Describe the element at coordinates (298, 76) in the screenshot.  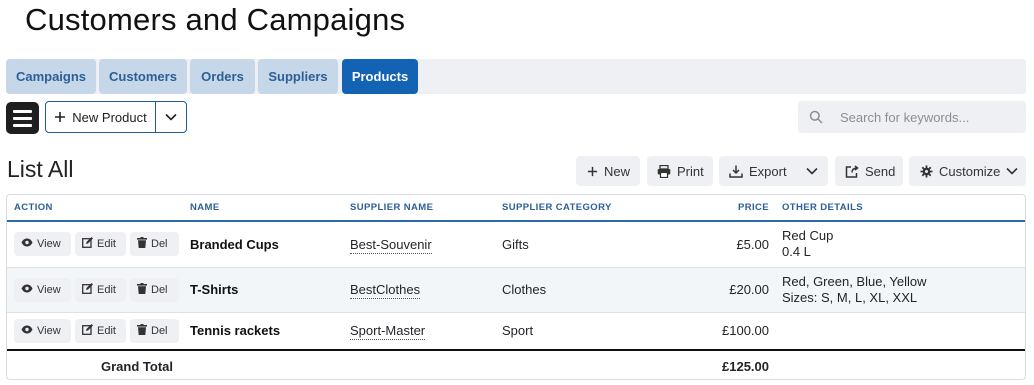
I see `tab-suppliers: Suppliers` at that location.